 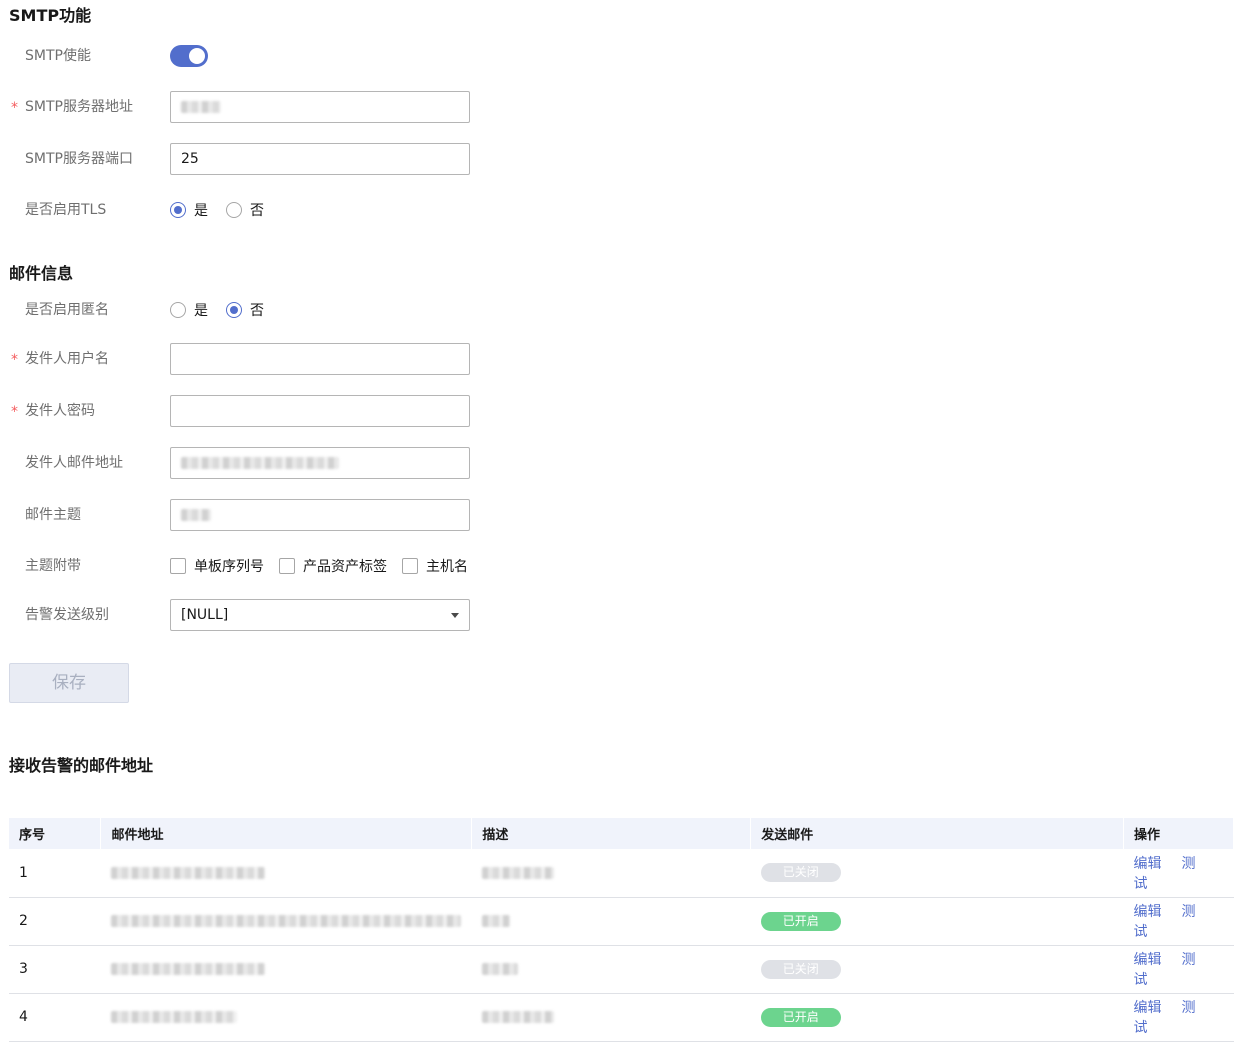 What do you see at coordinates (257, 311) in the screenshot?
I see `anon-no-label: 否` at bounding box center [257, 311].